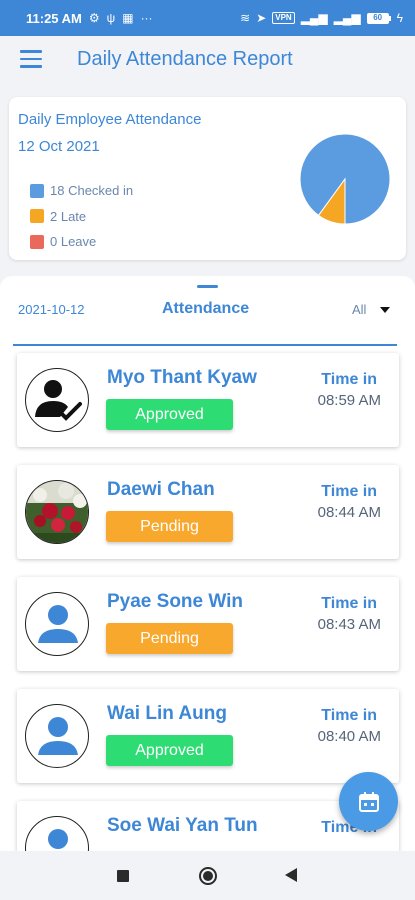 The height and width of the screenshot is (900, 415). I want to click on legend-item-late: 2 Late, so click(81, 217).